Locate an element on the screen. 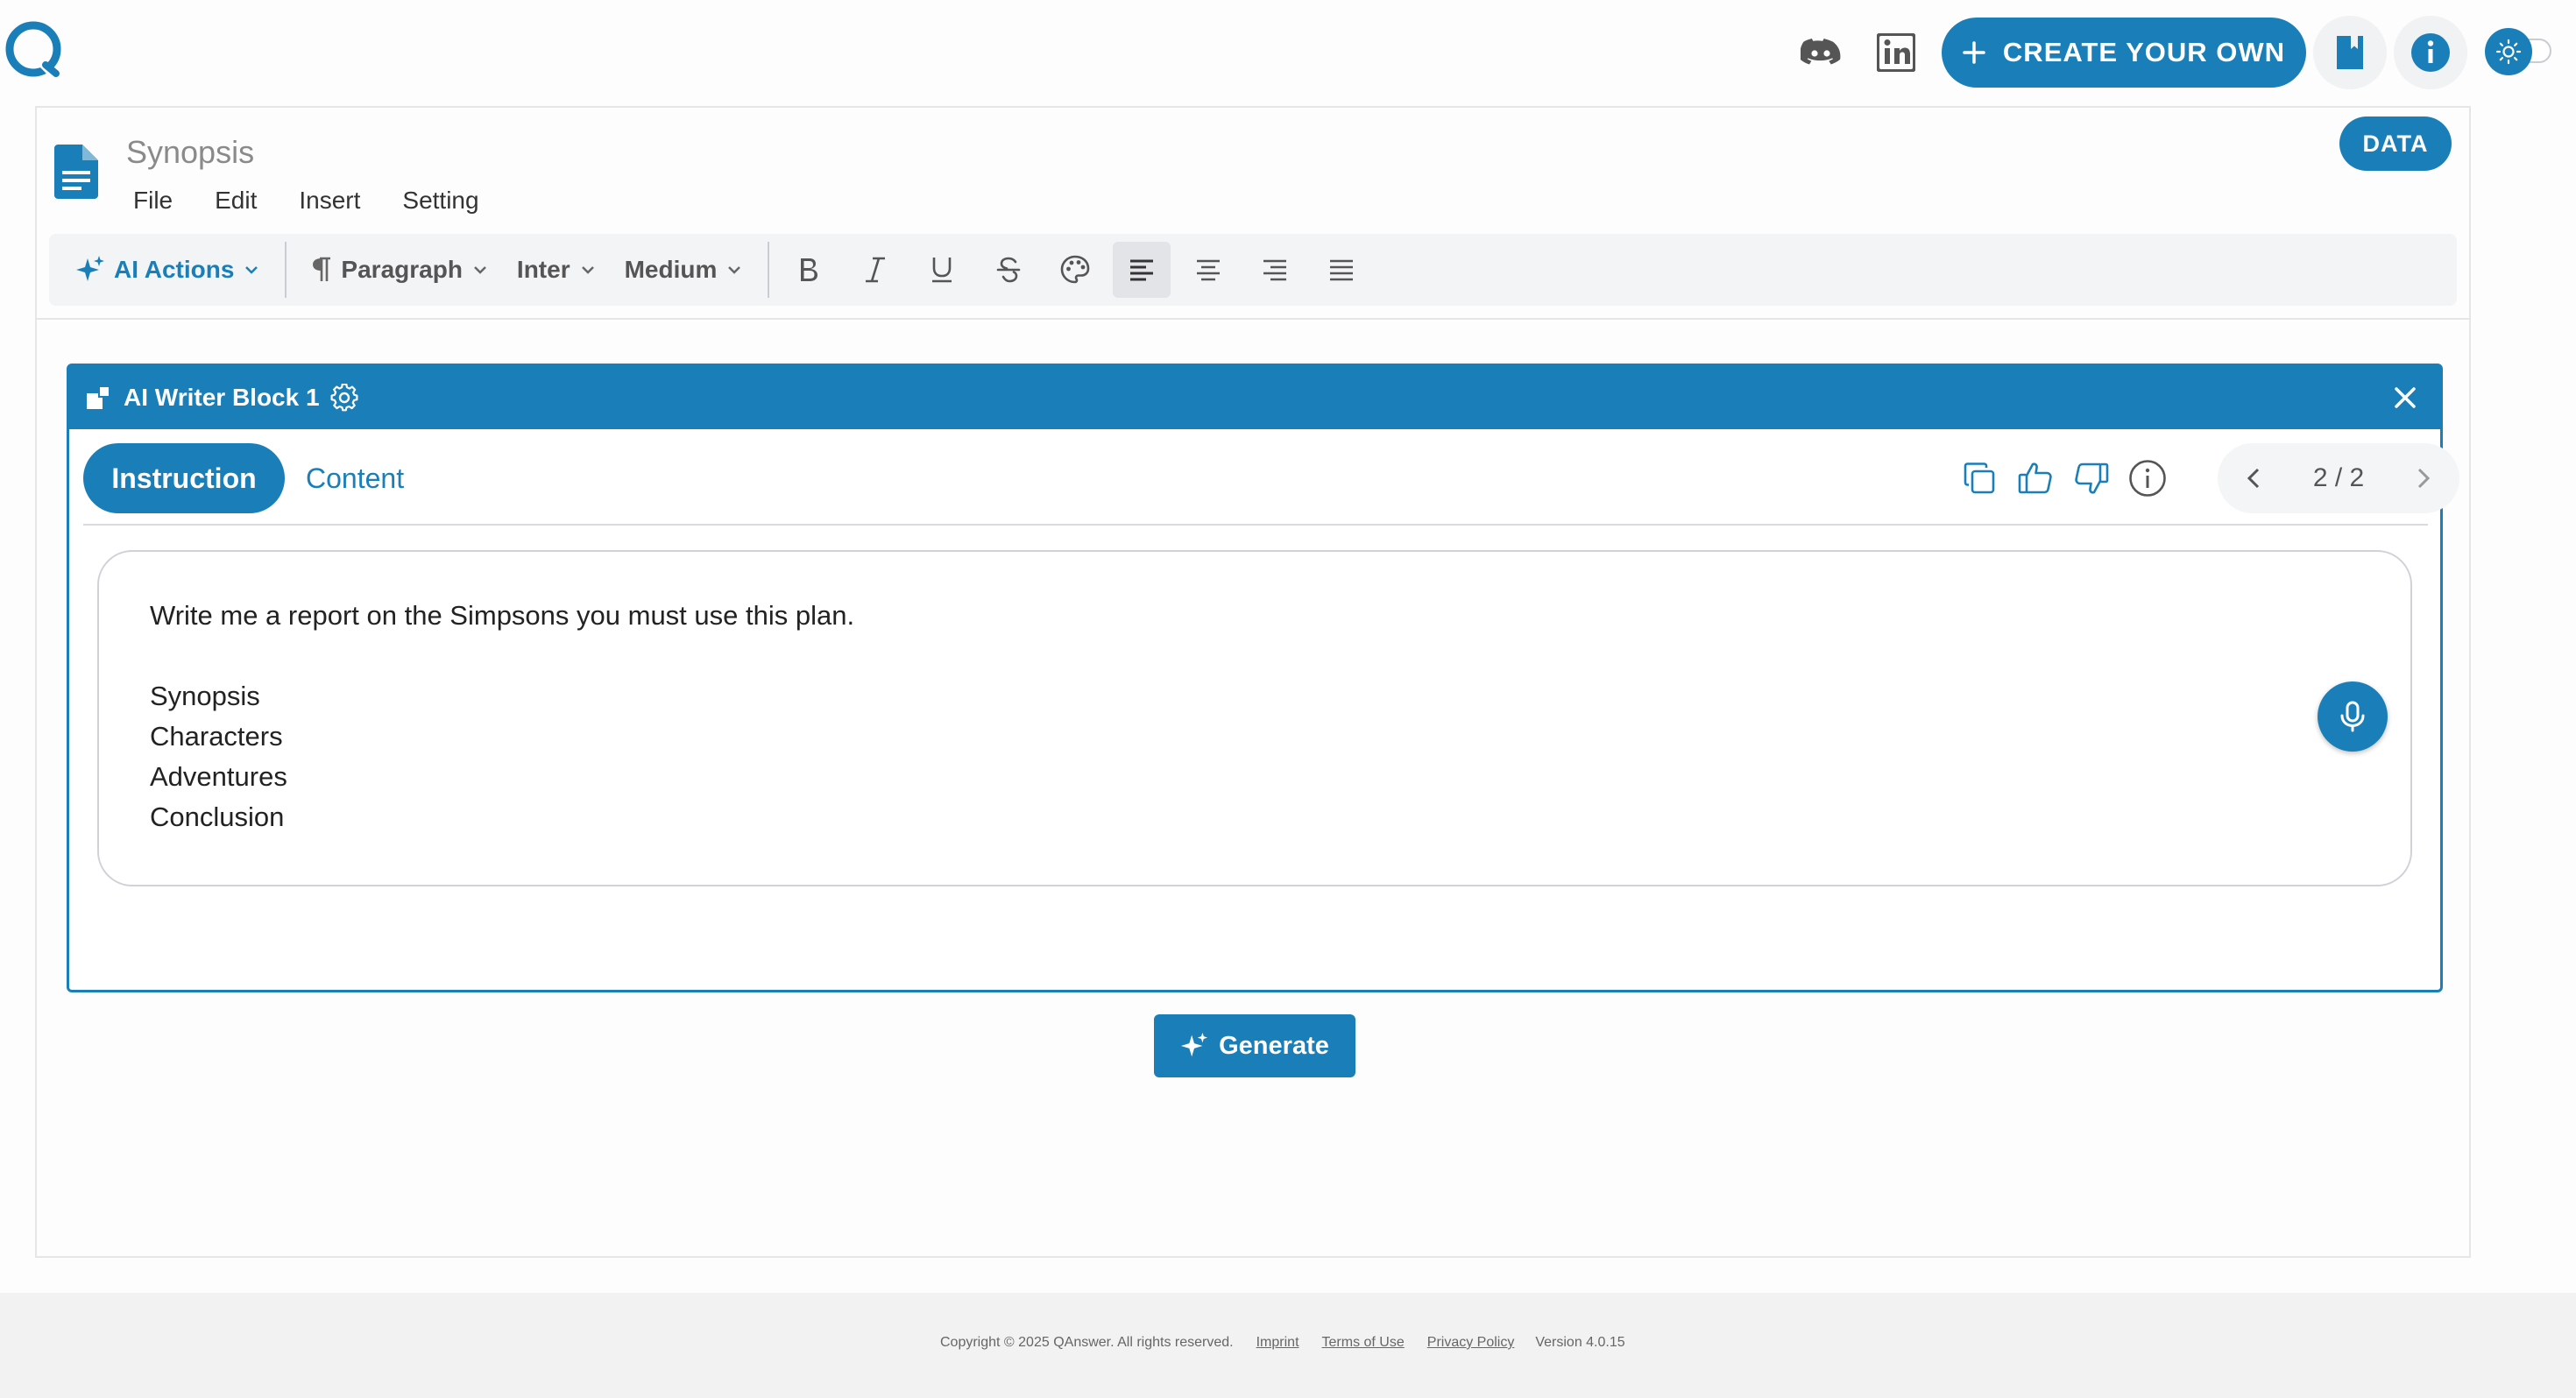 This screenshot has height=1398, width=2576. bookmark-button is located at coordinates (2350, 52).